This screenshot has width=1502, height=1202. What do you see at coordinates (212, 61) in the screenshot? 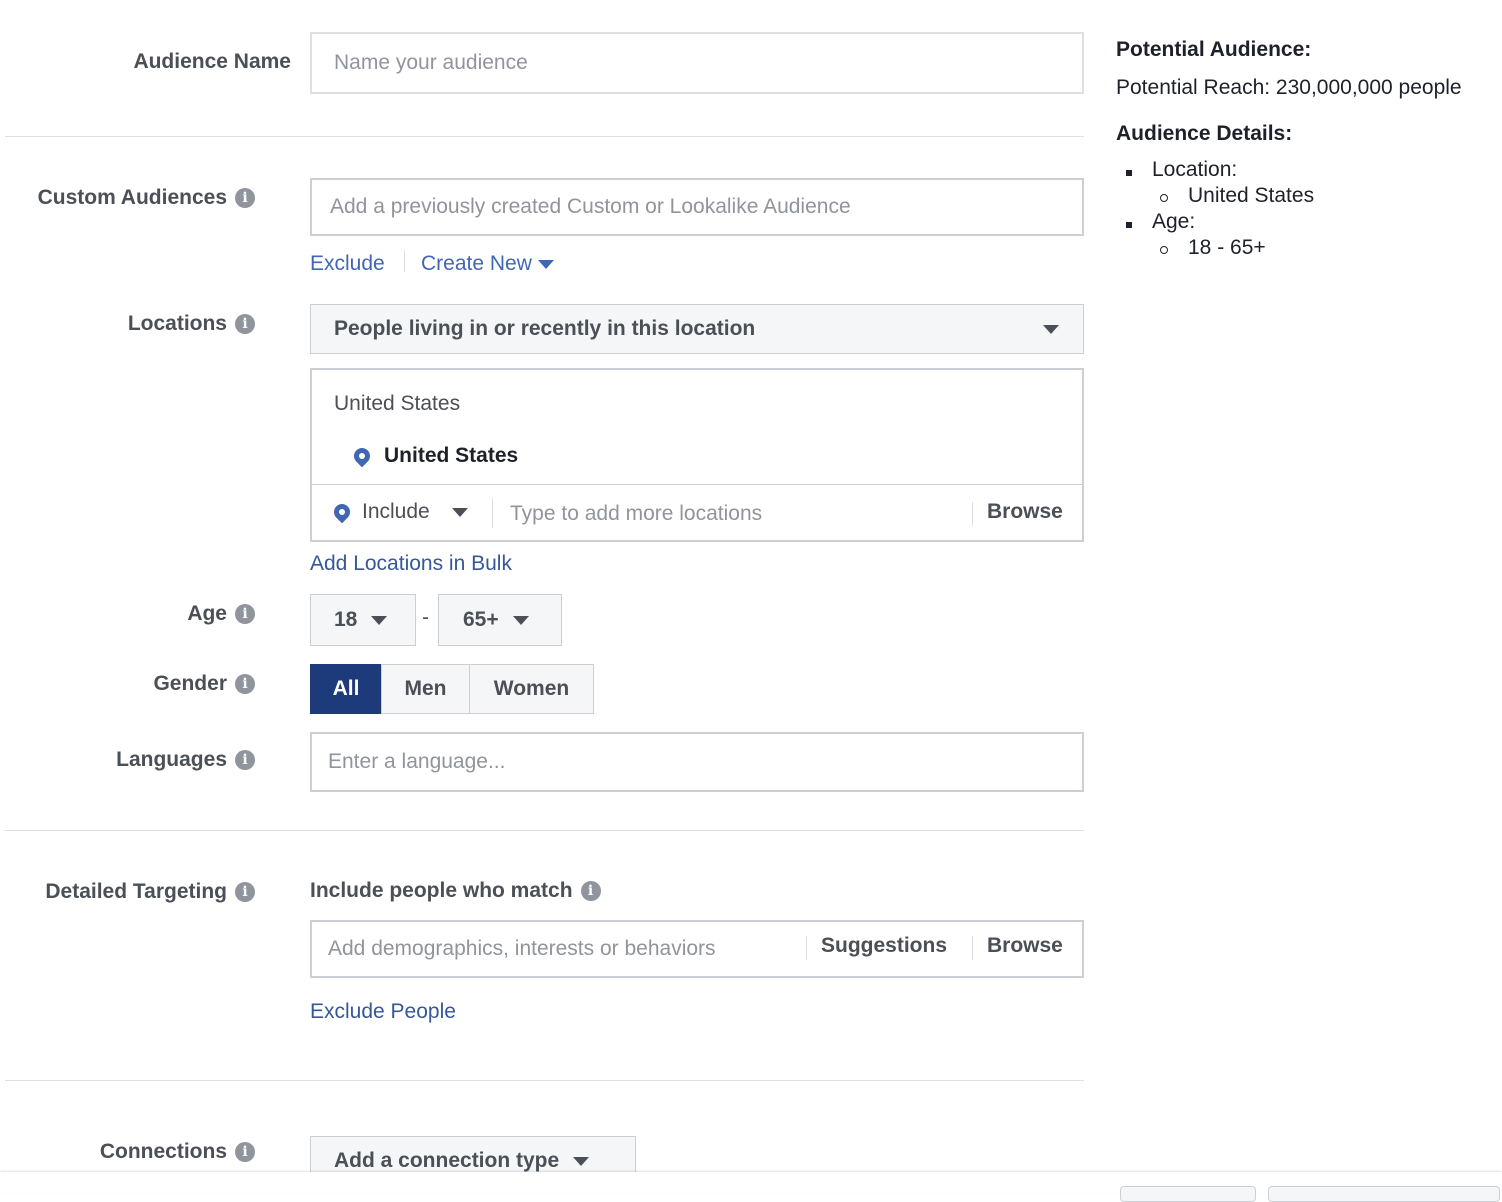
I see `audience-name-label: Audience Name` at bounding box center [212, 61].